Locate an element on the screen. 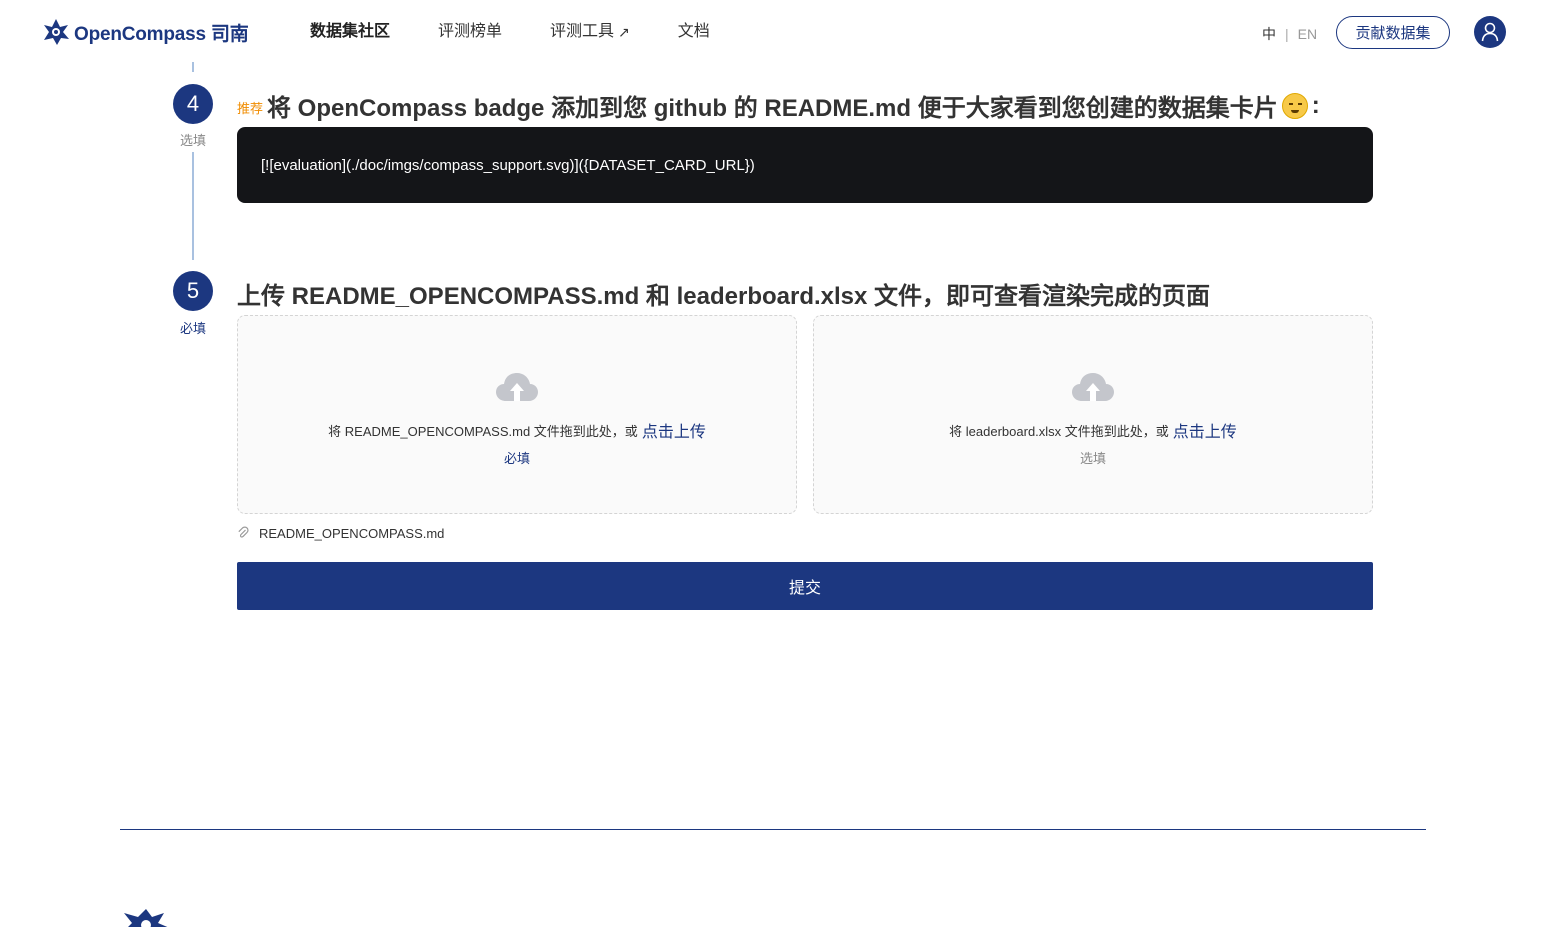  attached-file-name: README_OPENCOMPASS.md is located at coordinates (352, 533).